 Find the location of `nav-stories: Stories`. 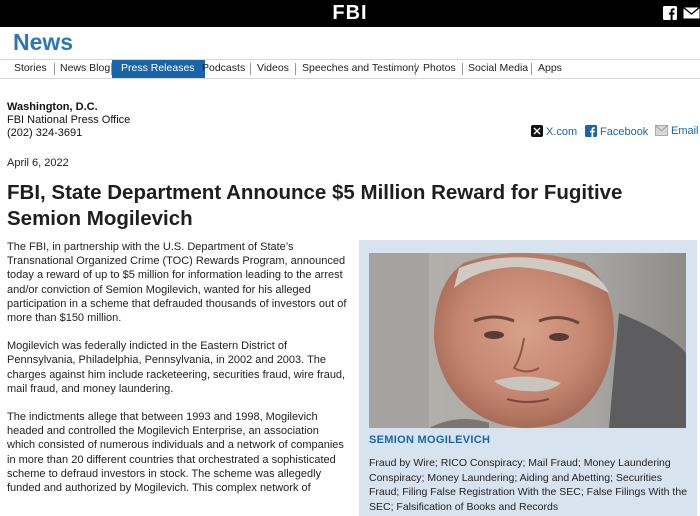

nav-stories: Stories is located at coordinates (30, 69).